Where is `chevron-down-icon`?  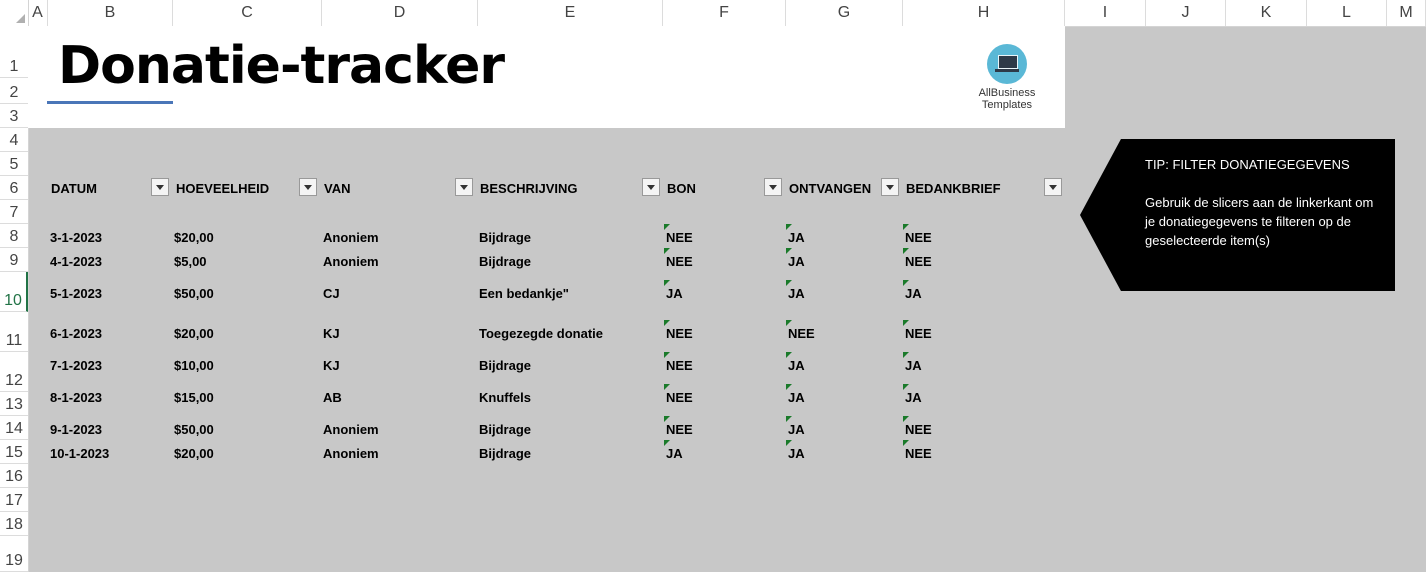 chevron-down-icon is located at coordinates (773, 187).